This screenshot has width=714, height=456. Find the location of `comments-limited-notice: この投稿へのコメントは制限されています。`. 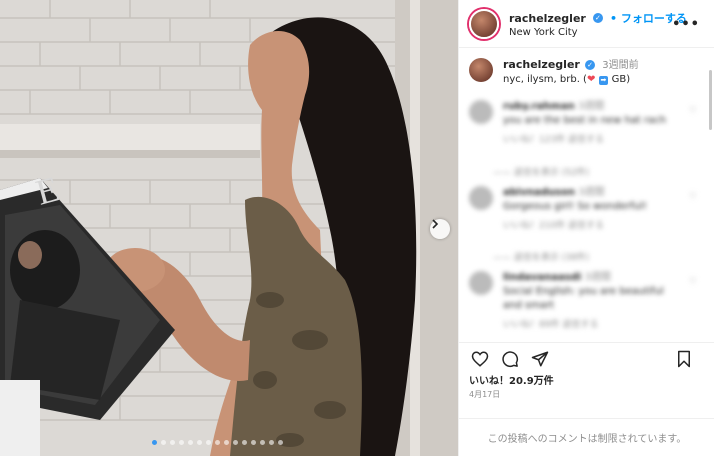

comments-limited-notice: この投稿へのコメントは制限されています。 is located at coordinates (586, 437).